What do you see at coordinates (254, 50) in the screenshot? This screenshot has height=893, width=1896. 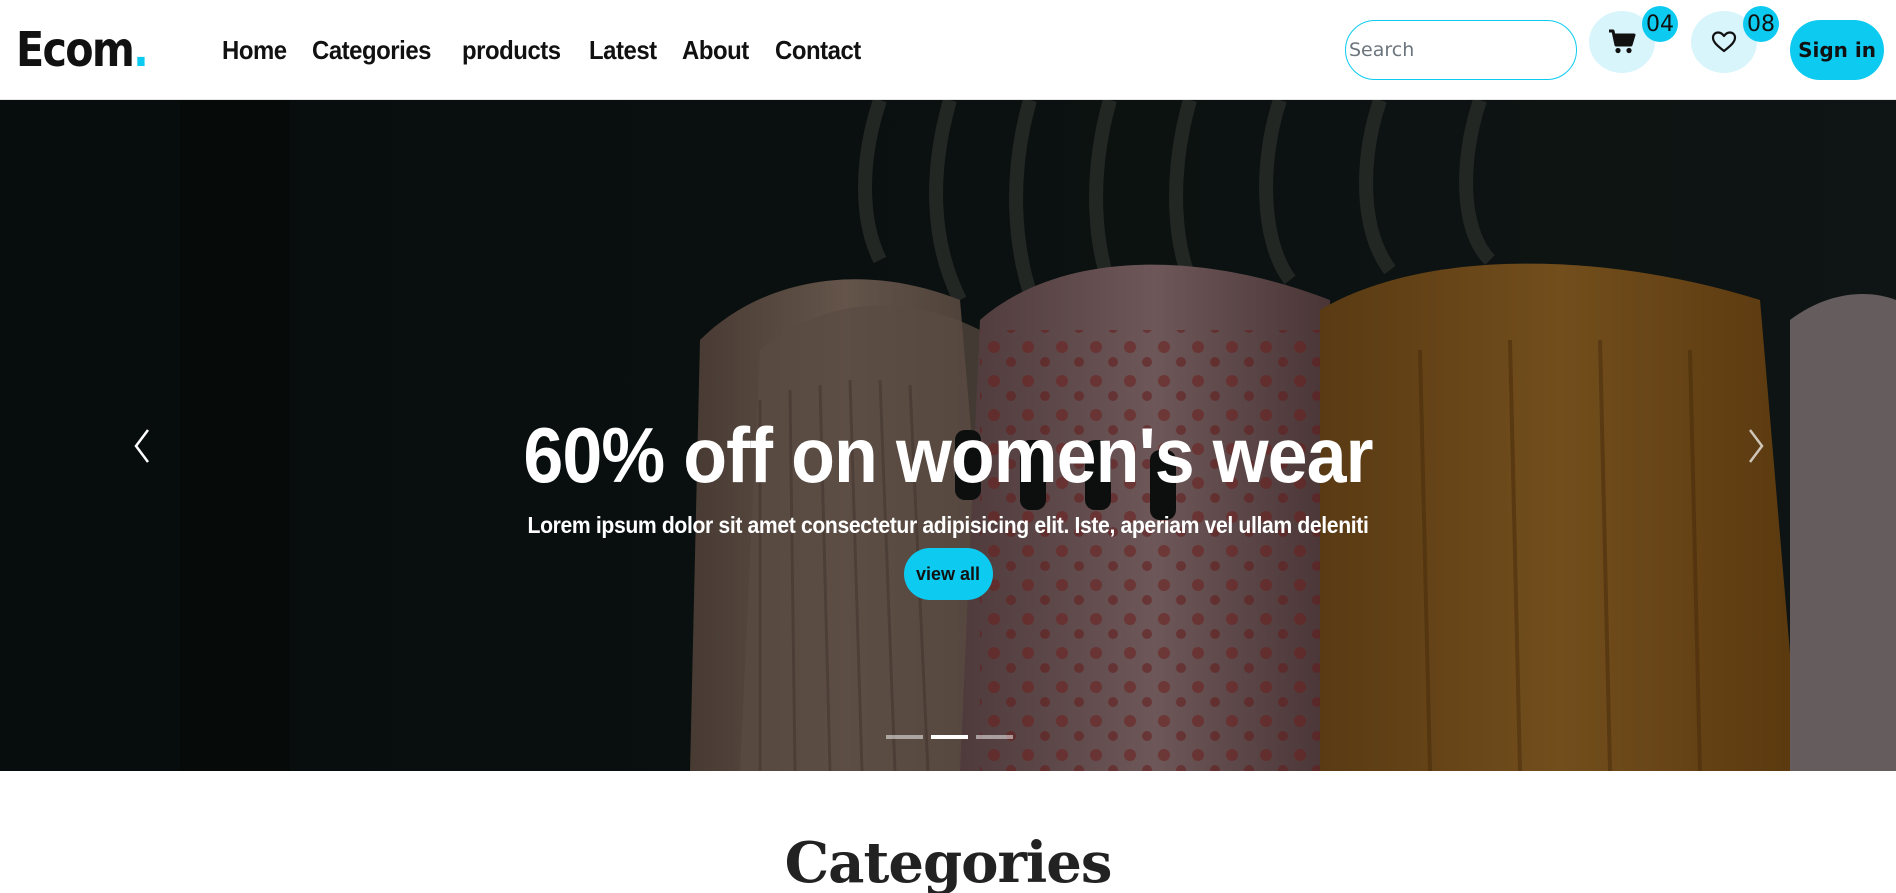 I see `nav-home: Home` at bounding box center [254, 50].